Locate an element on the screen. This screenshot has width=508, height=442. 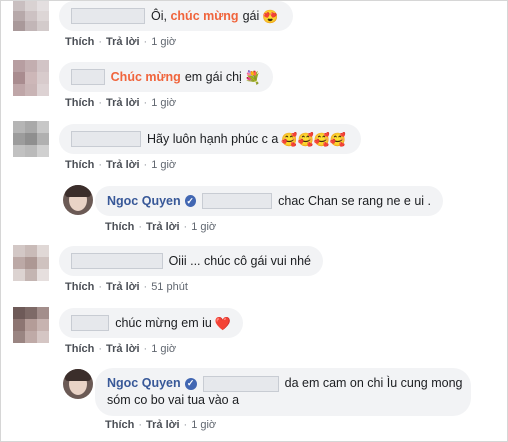
comment-text: Ôi, is located at coordinates (159, 16).